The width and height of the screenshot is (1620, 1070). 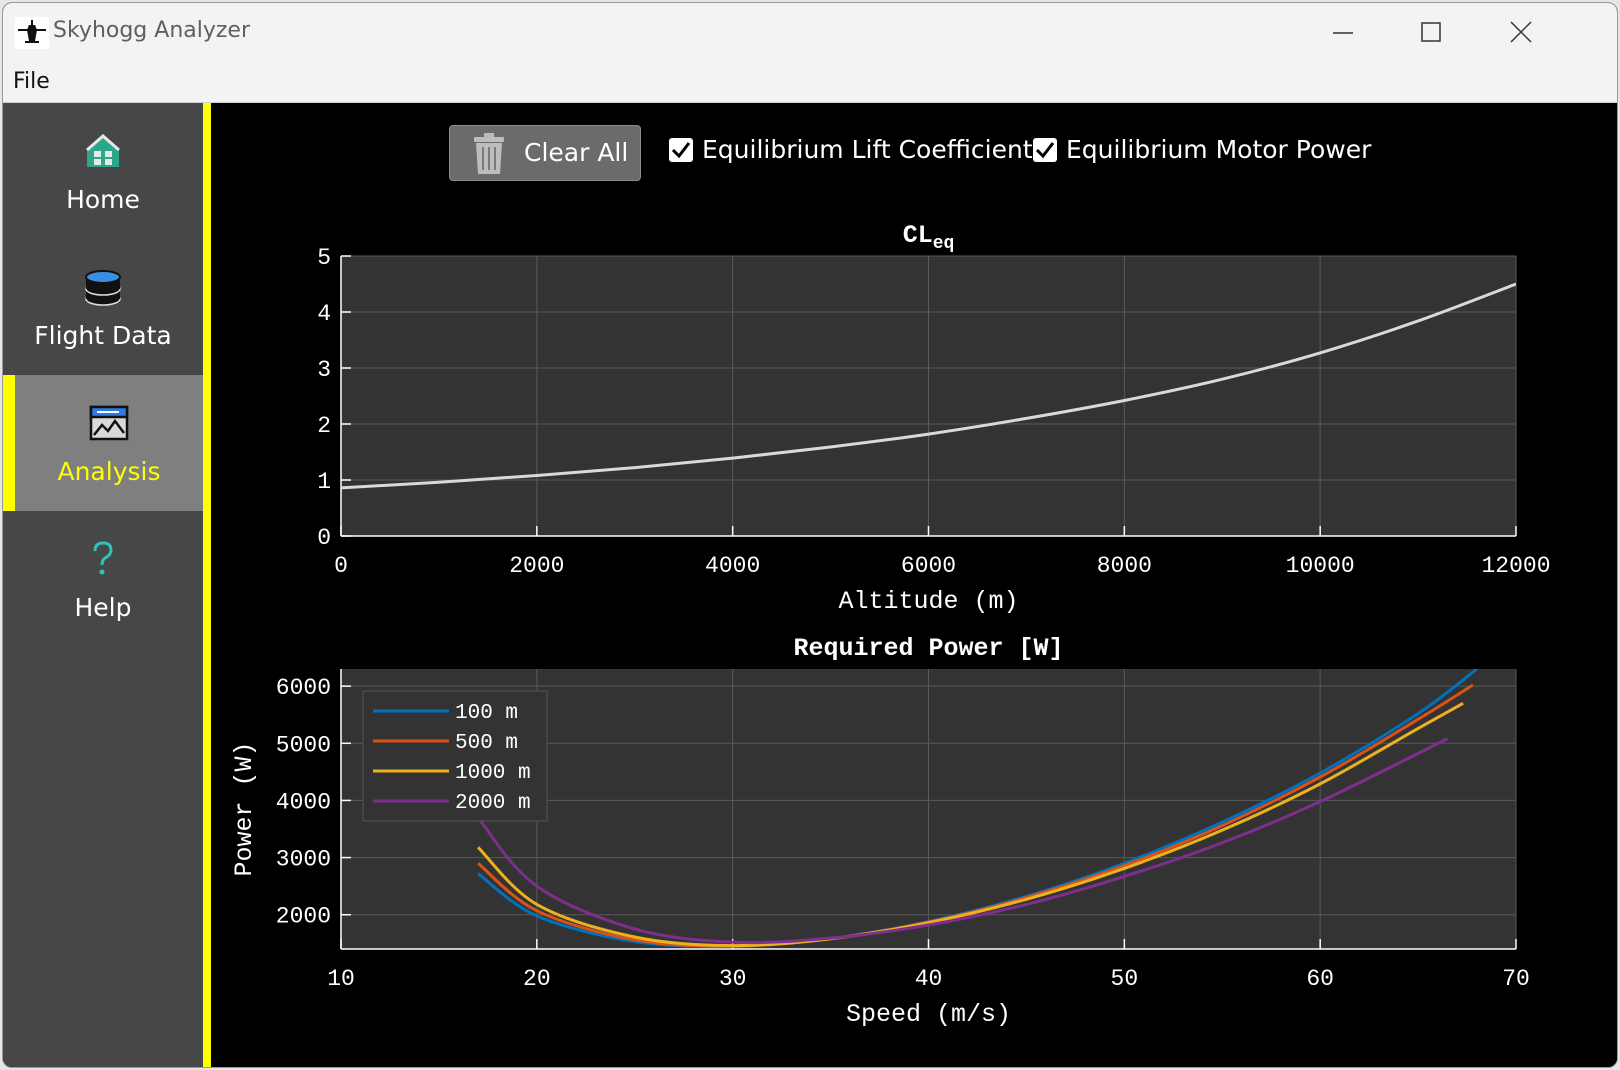 I want to click on trash-icon, so click(x=489, y=153).